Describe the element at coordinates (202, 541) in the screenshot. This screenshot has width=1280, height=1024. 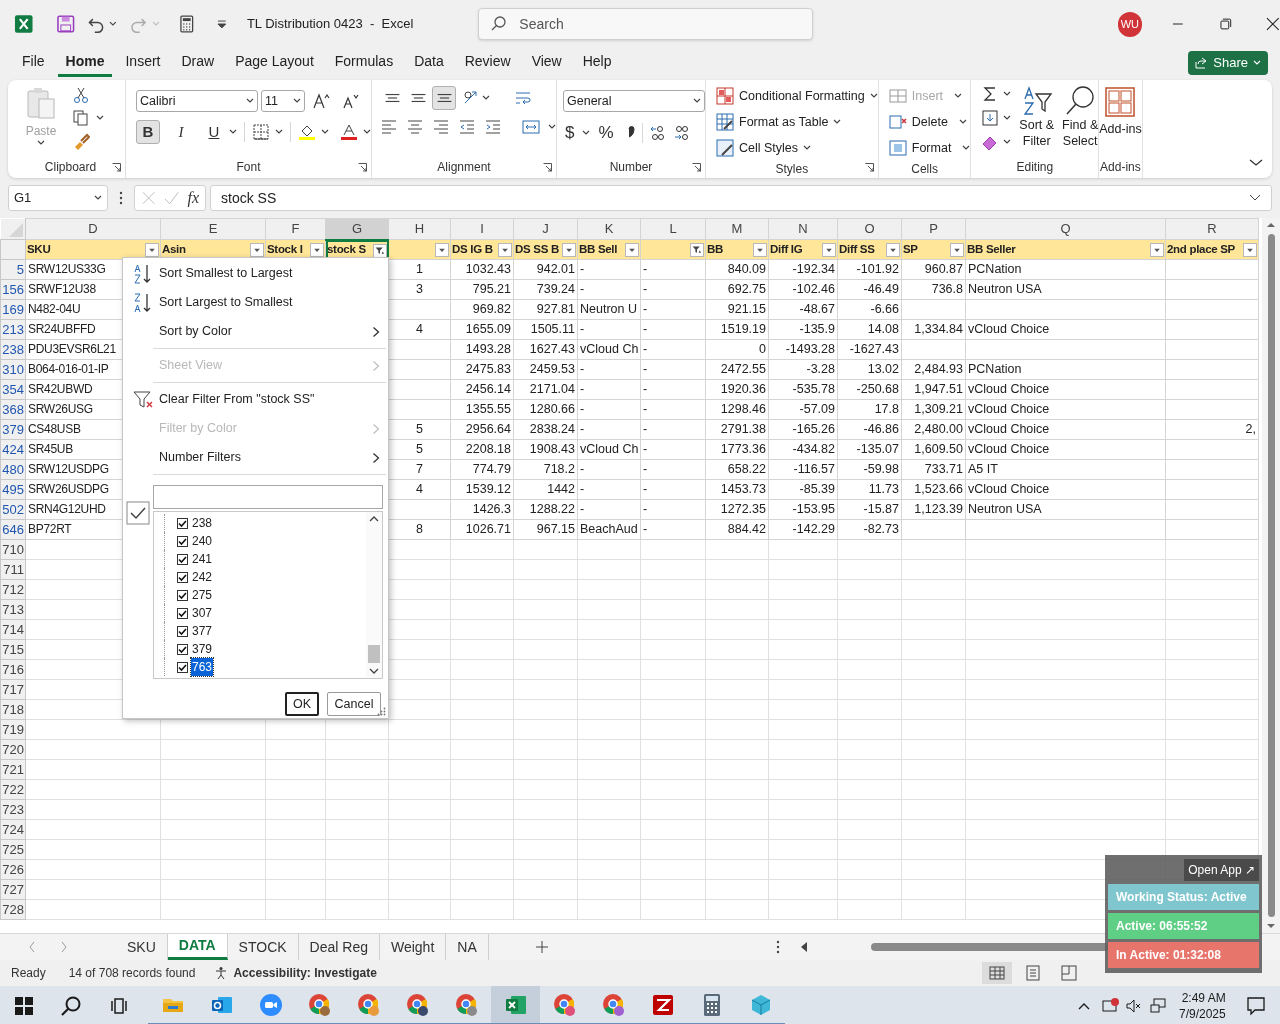
I see `filter-value: 240` at that location.